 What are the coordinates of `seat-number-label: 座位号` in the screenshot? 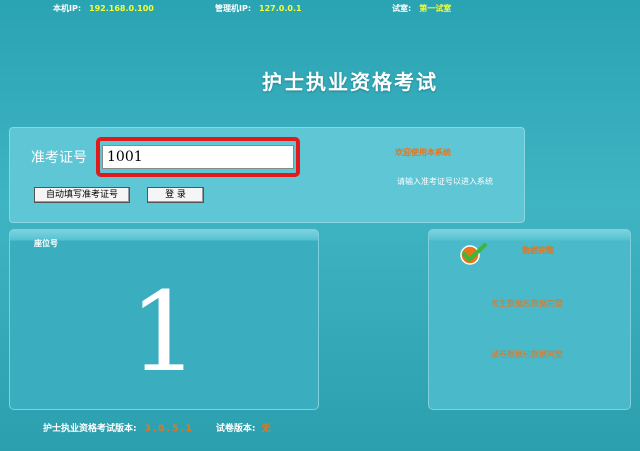 It's located at (46, 243).